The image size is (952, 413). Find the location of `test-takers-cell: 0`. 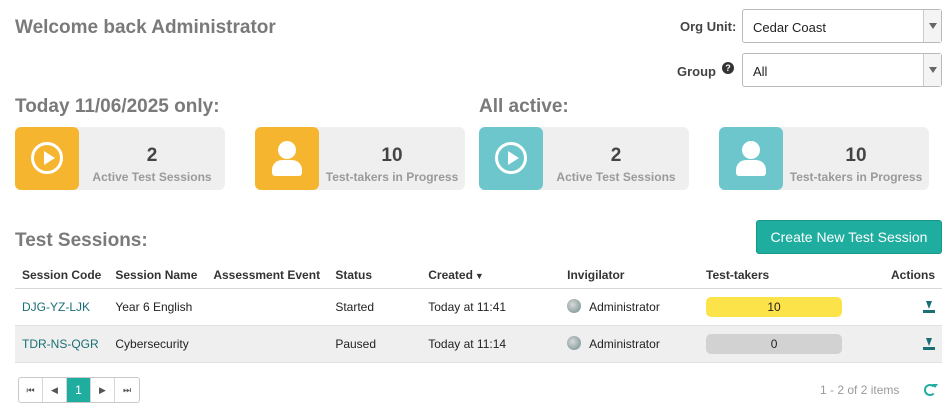

test-takers-cell: 0 is located at coordinates (779, 344).